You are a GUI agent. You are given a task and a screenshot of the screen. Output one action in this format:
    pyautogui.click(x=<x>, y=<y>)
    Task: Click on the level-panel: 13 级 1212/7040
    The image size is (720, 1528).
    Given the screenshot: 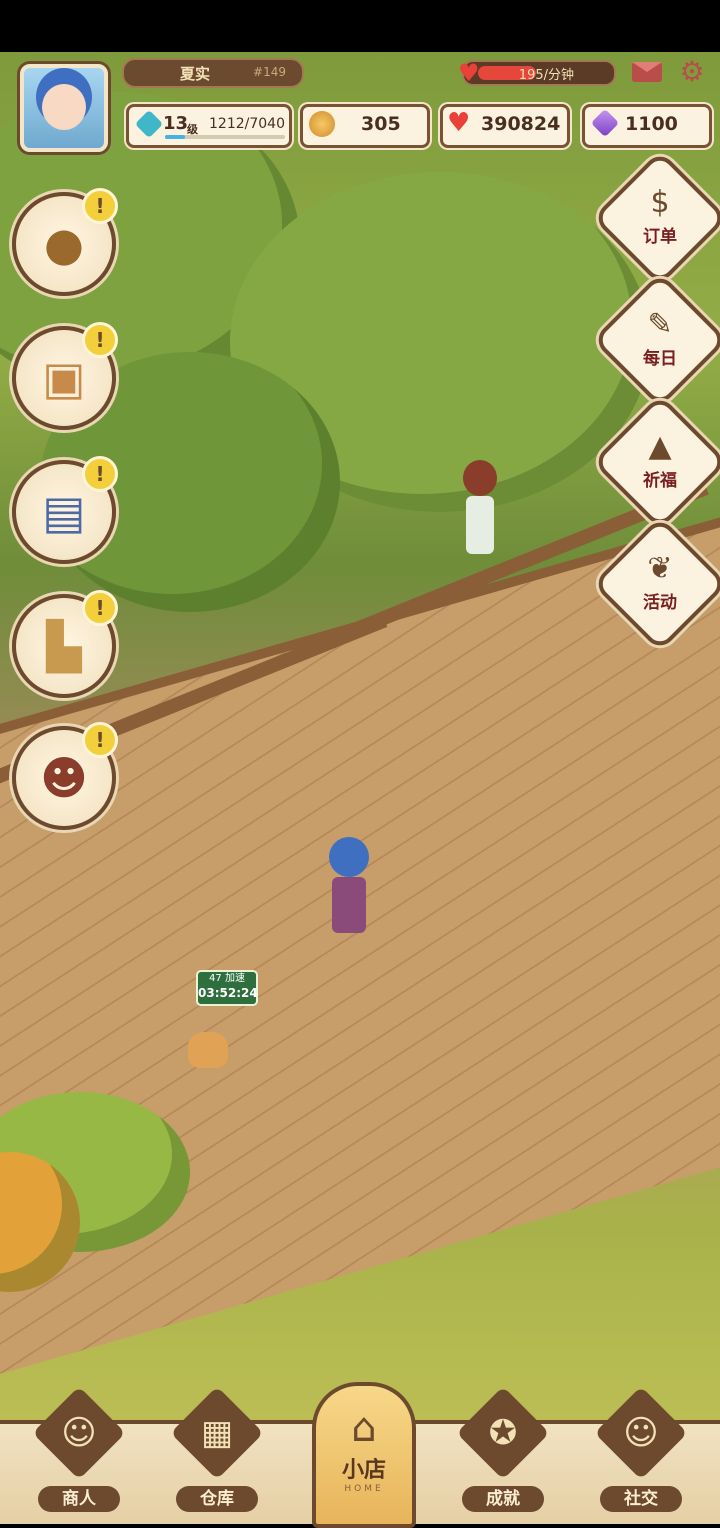 What is the action you would take?
    pyautogui.click(x=209, y=126)
    